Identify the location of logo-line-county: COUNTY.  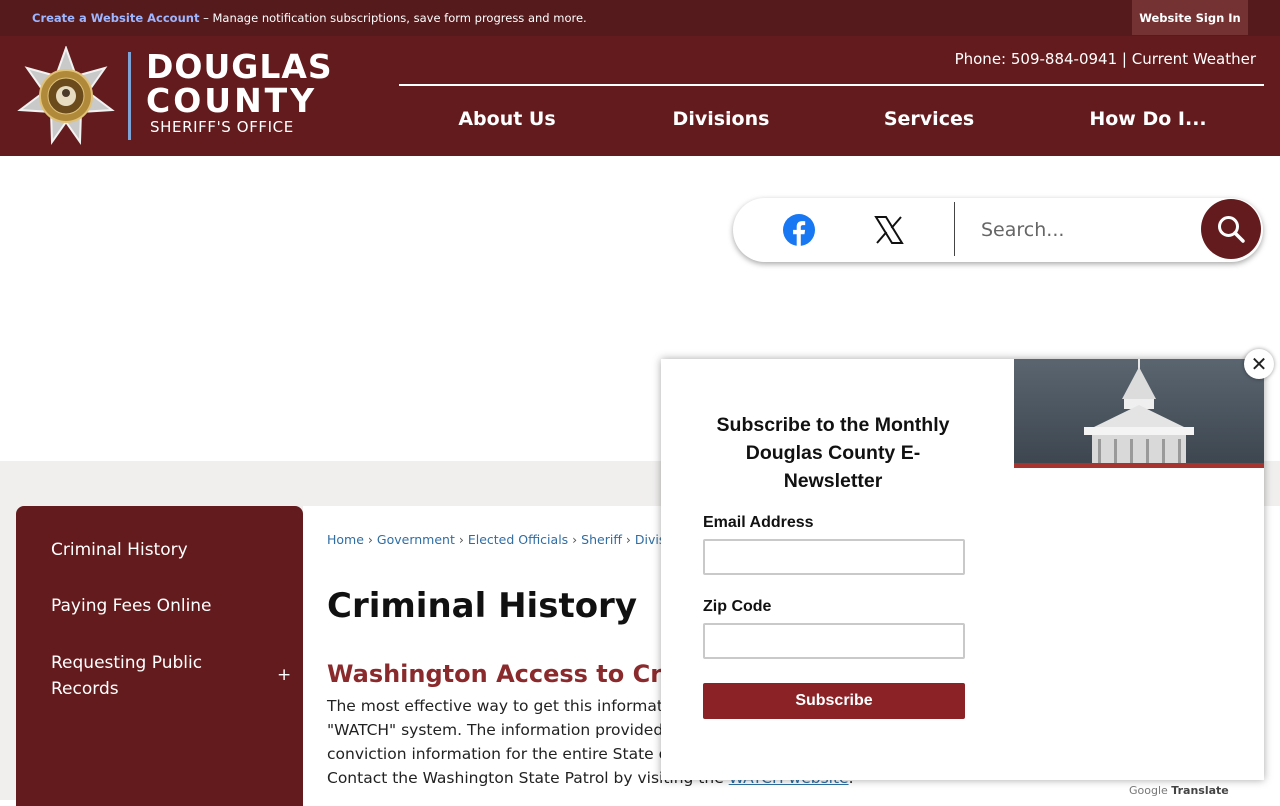
(232, 100).